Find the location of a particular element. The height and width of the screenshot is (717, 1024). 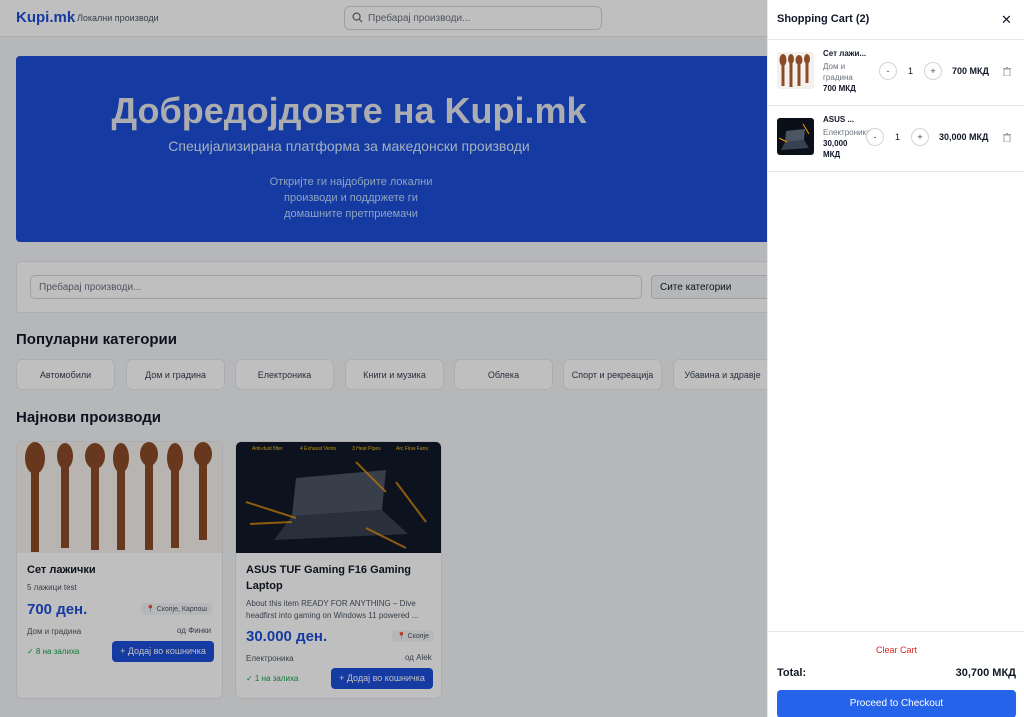

cart-item-price: 30,000 is located at coordinates (835, 143).